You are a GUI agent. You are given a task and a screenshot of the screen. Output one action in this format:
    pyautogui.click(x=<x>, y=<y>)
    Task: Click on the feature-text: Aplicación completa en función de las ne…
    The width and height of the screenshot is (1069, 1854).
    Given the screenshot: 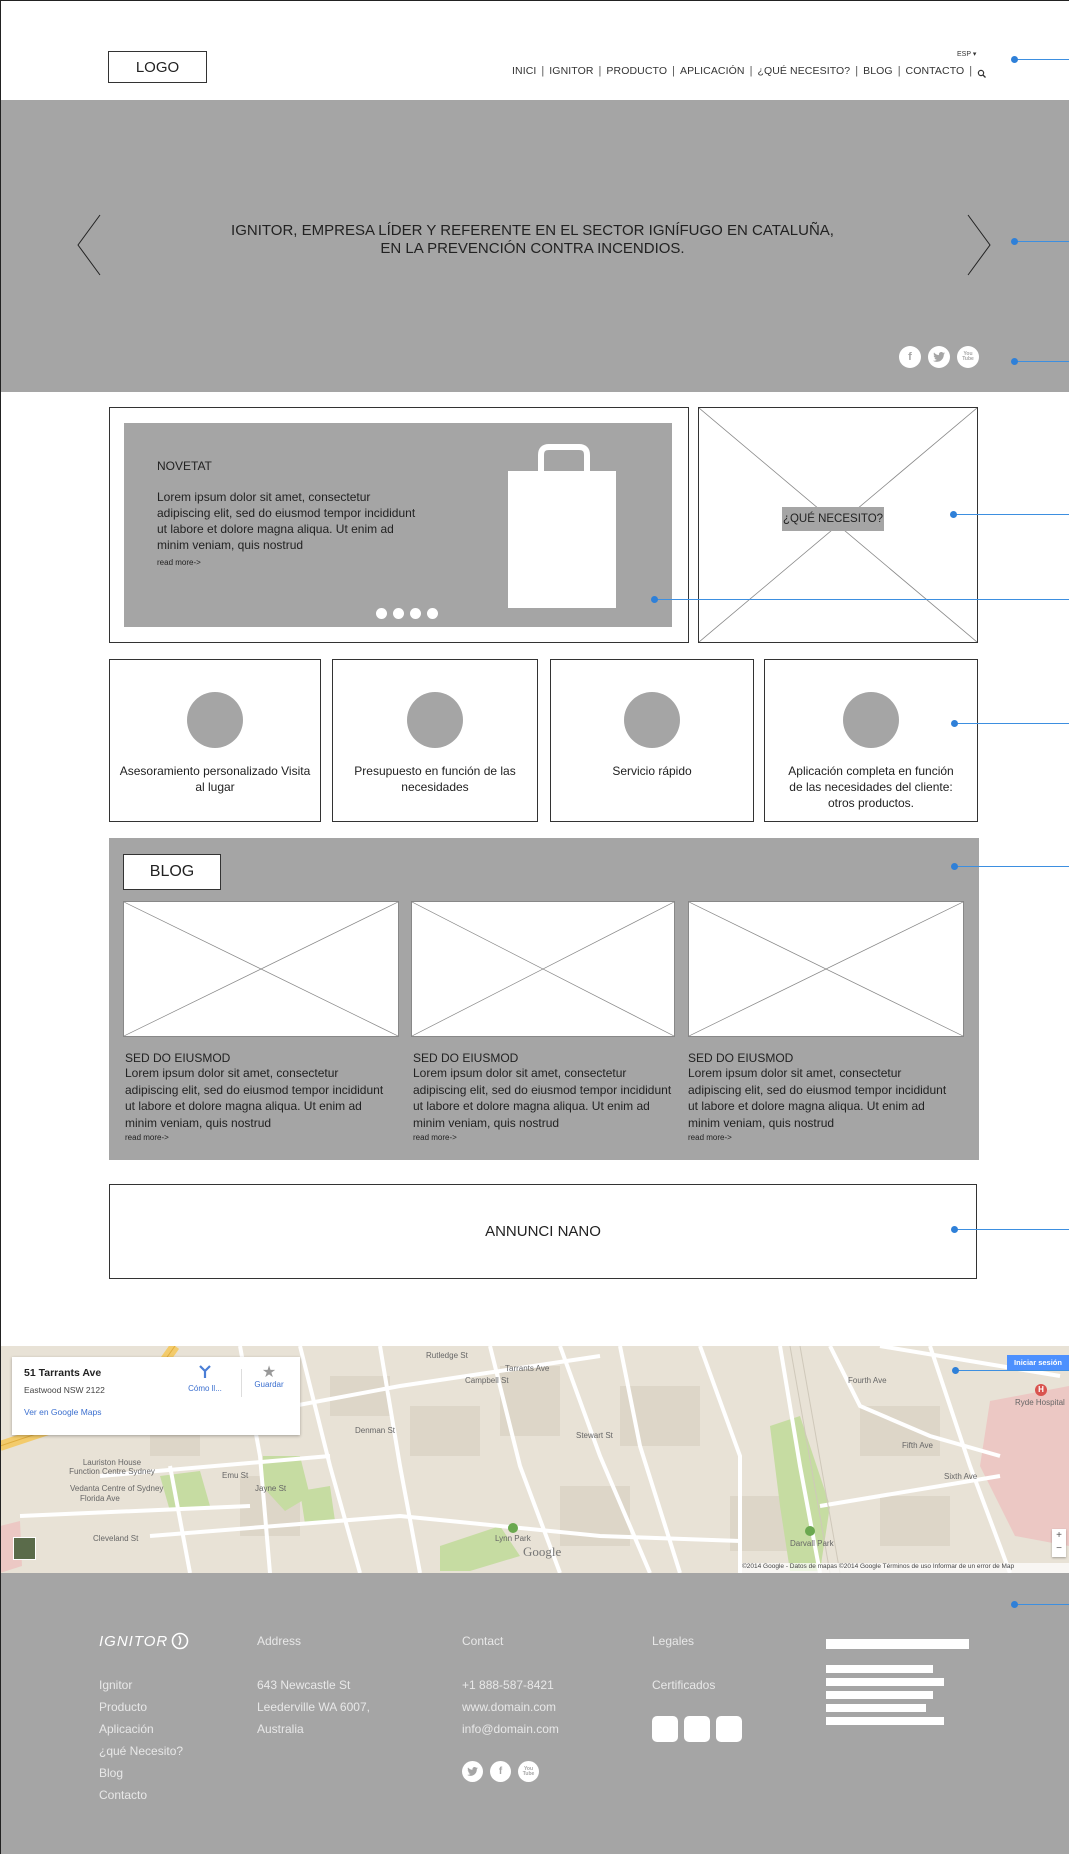 What is the action you would take?
    pyautogui.click(x=871, y=787)
    